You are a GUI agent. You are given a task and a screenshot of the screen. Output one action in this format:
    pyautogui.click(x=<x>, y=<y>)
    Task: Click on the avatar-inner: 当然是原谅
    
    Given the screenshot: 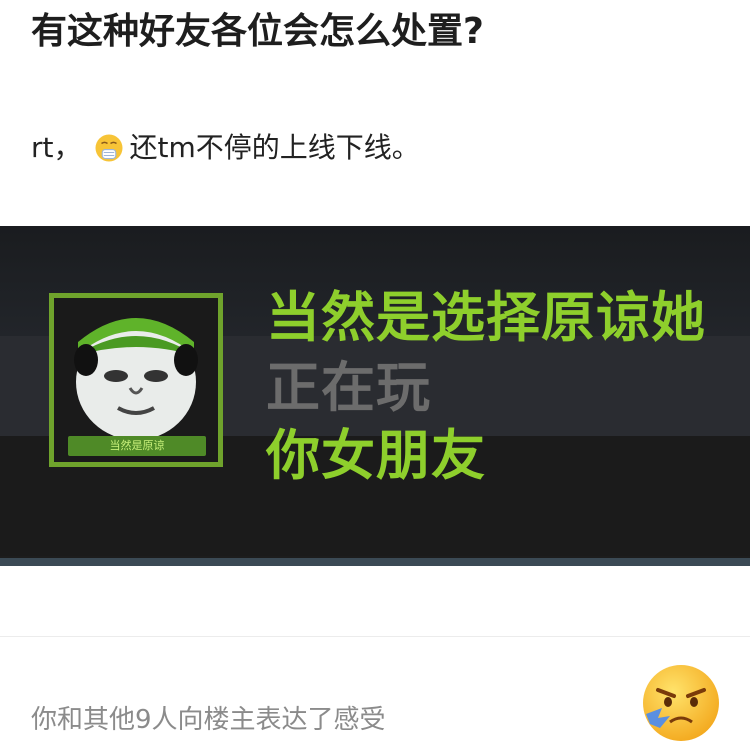 What is the action you would take?
    pyautogui.click(x=136, y=380)
    